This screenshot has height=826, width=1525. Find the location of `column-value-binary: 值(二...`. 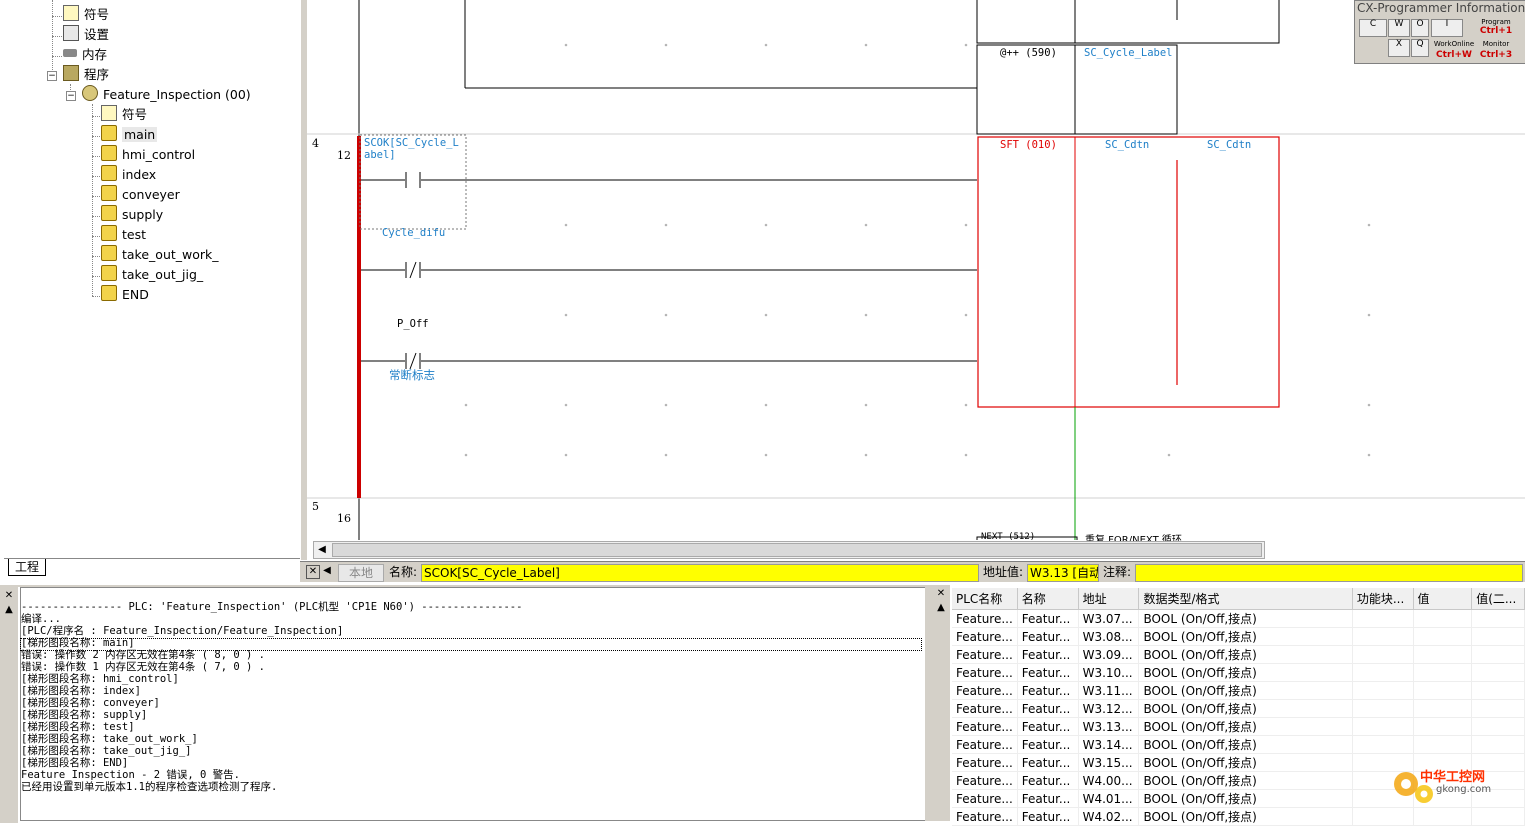

column-value-binary: 值(二... is located at coordinates (1498, 599).